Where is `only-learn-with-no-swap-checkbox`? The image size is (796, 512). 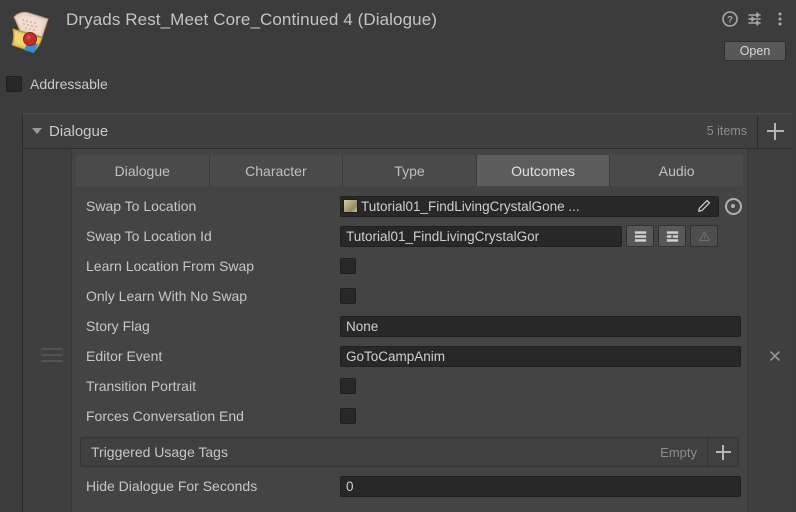
only-learn-with-no-swap-checkbox is located at coordinates (348, 296).